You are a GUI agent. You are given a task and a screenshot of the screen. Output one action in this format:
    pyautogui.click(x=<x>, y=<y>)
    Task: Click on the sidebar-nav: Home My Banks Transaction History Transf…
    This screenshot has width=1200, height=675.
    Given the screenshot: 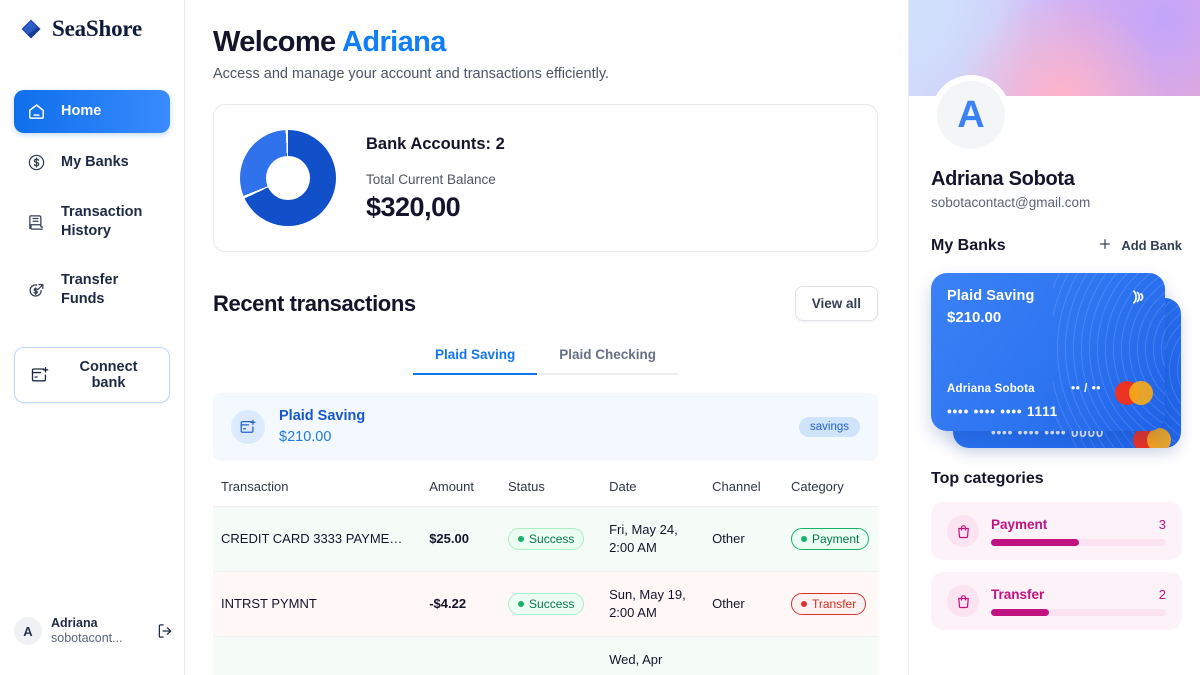 What is the action you would take?
    pyautogui.click(x=92, y=246)
    